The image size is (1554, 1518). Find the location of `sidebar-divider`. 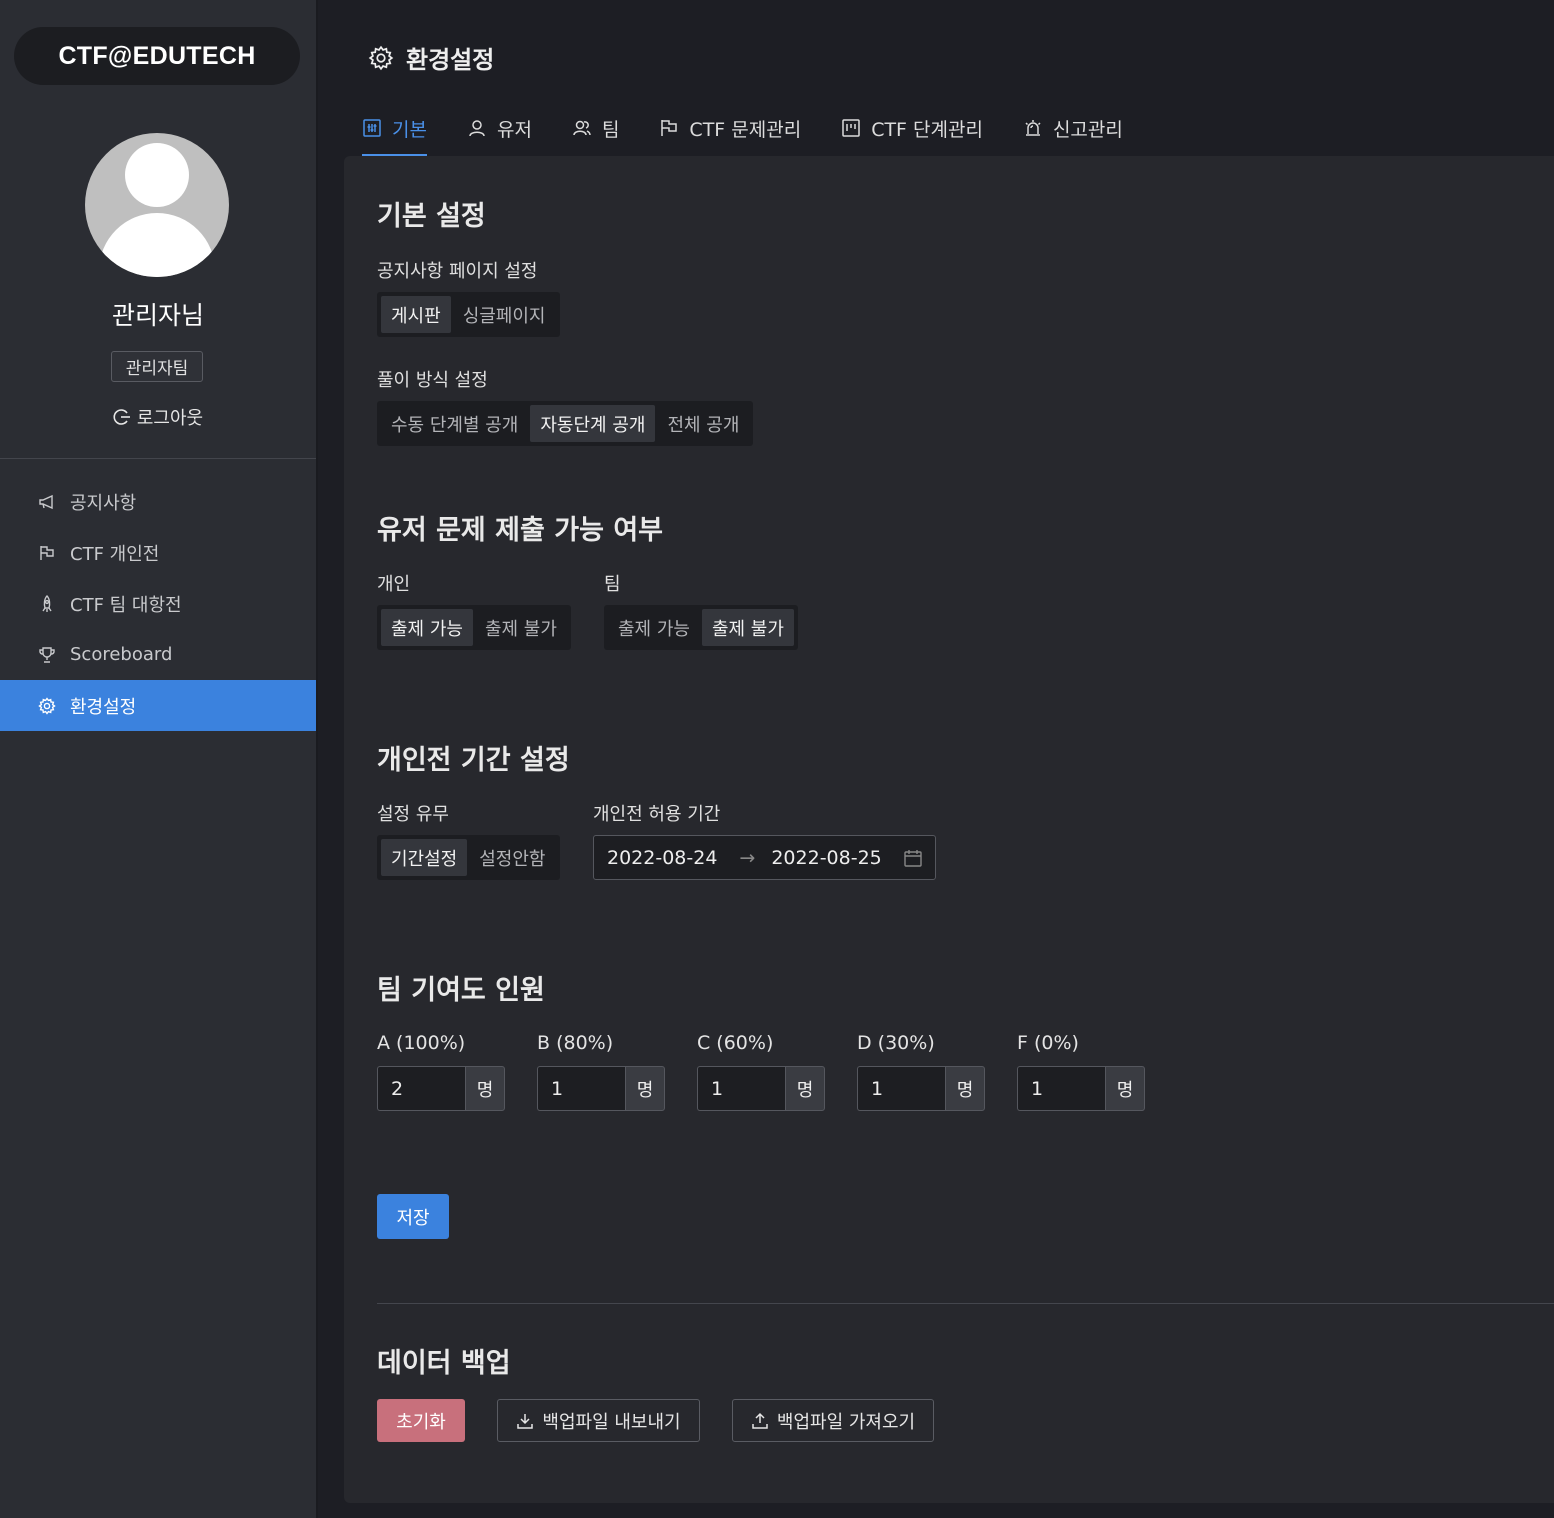

sidebar-divider is located at coordinates (158, 458).